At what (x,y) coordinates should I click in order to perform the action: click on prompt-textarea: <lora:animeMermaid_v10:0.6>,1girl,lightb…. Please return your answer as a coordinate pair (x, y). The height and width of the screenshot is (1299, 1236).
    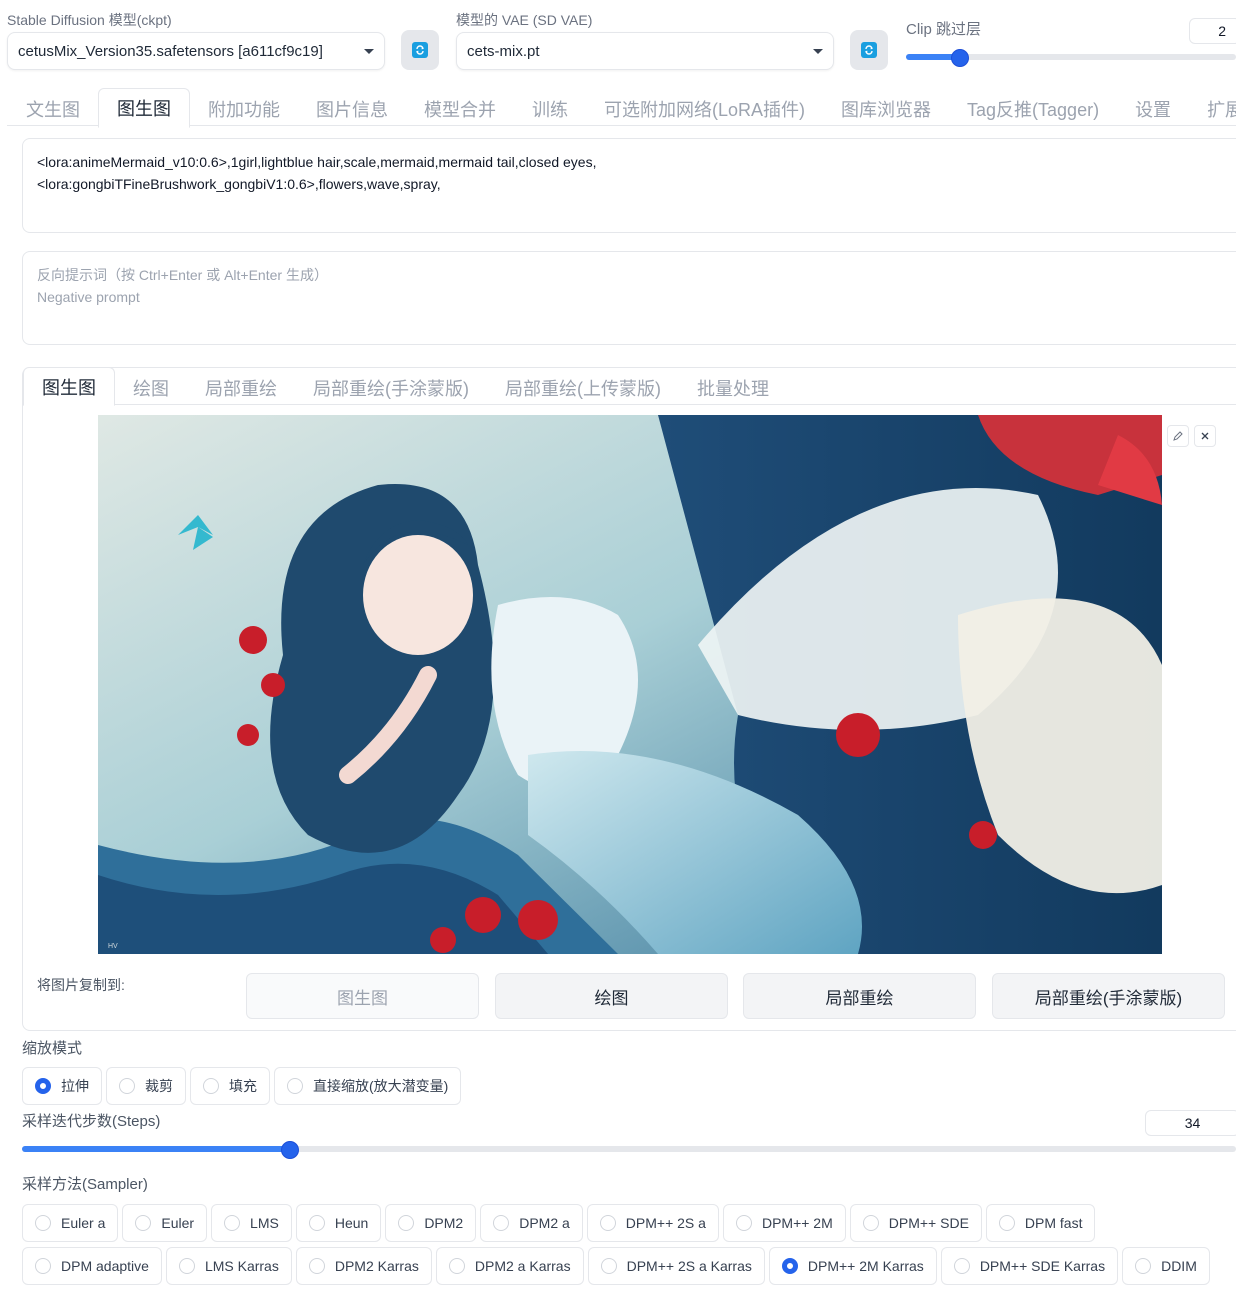
    Looking at the image, I should click on (629, 185).